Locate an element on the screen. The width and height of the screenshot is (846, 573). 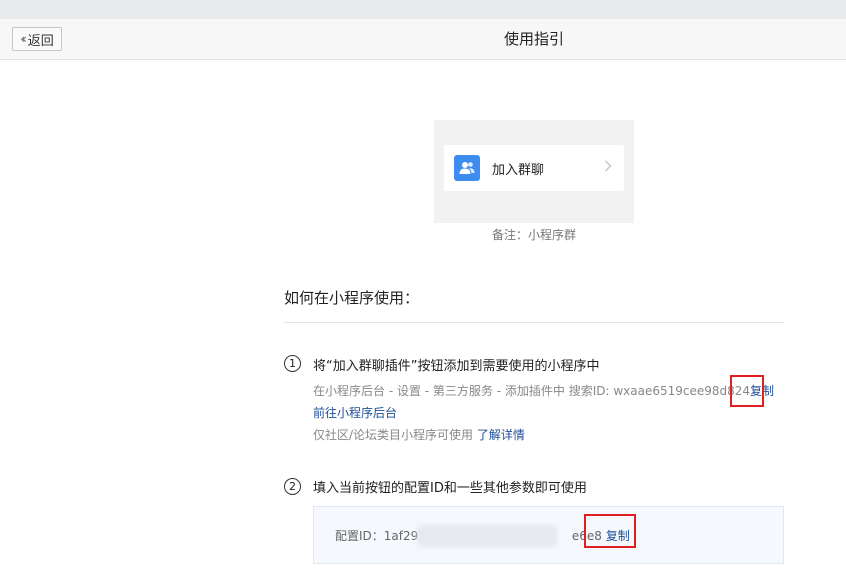
step-1-note-text: 仅社区/论坛类目小程序可使用 is located at coordinates (393, 435).